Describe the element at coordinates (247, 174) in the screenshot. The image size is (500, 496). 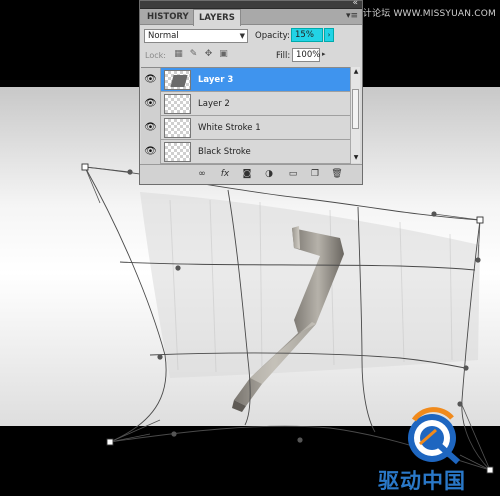
I see `mask-icon: ◙` at that location.